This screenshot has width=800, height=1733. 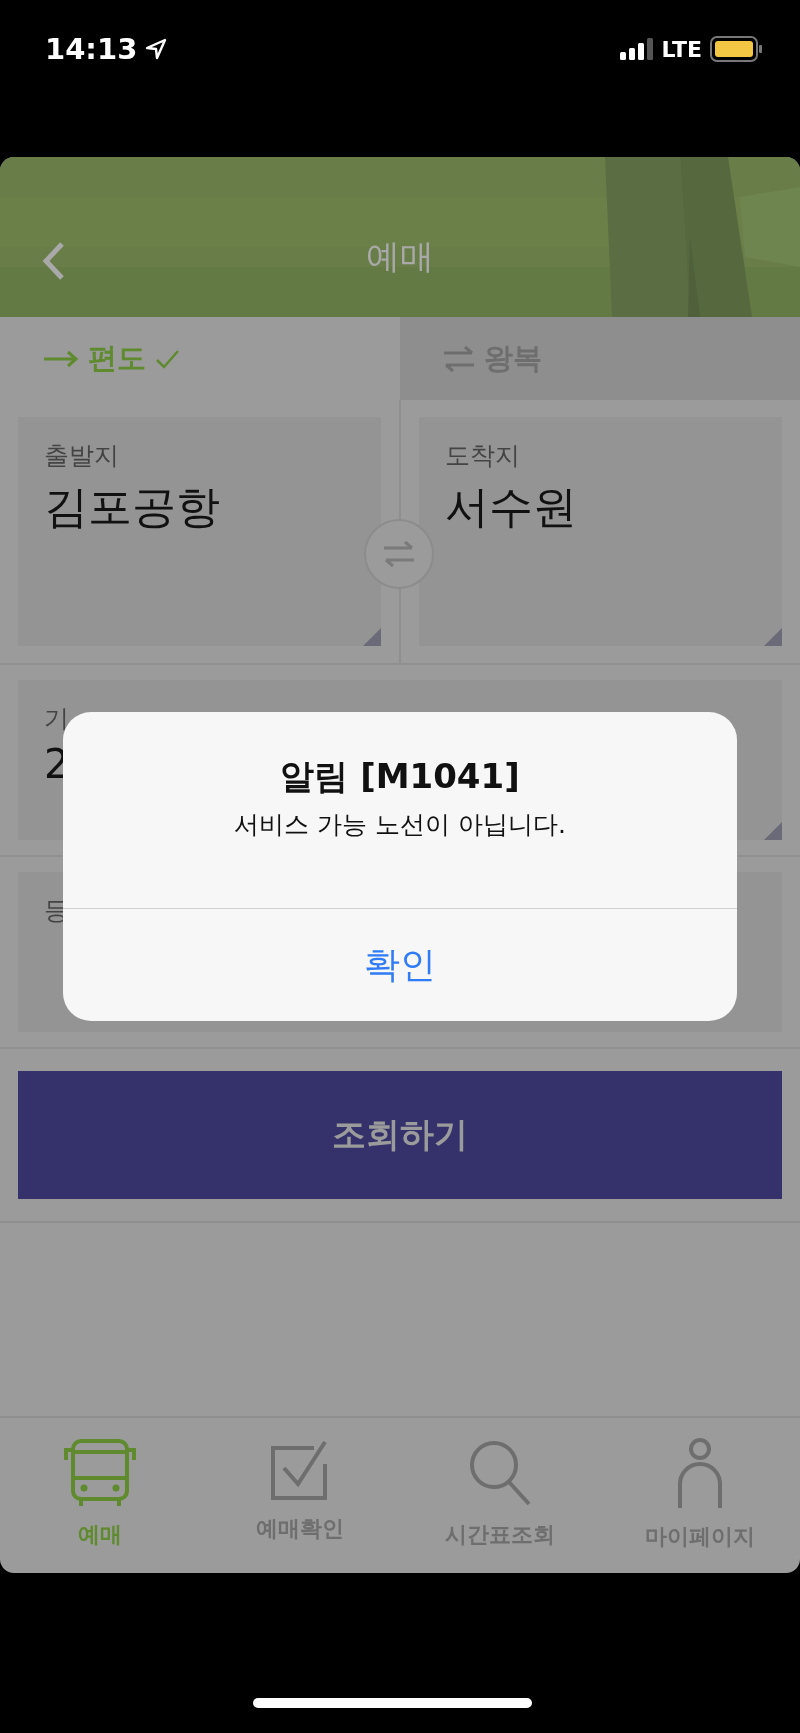 I want to click on back-chevron-icon, so click(x=53, y=261).